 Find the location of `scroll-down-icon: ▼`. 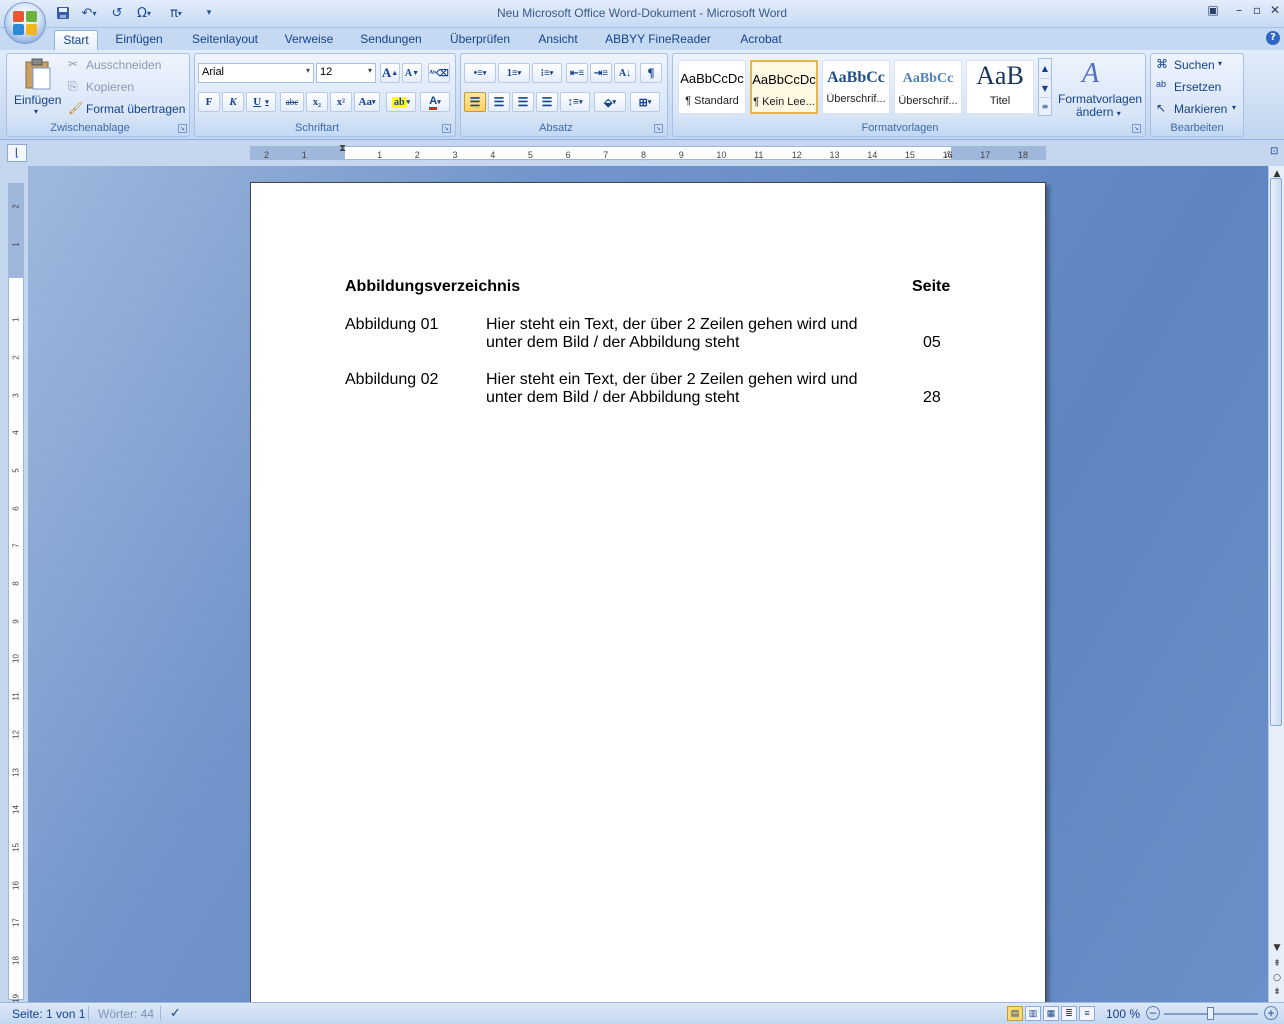

scroll-down-icon: ▼ is located at coordinates (1276, 948).